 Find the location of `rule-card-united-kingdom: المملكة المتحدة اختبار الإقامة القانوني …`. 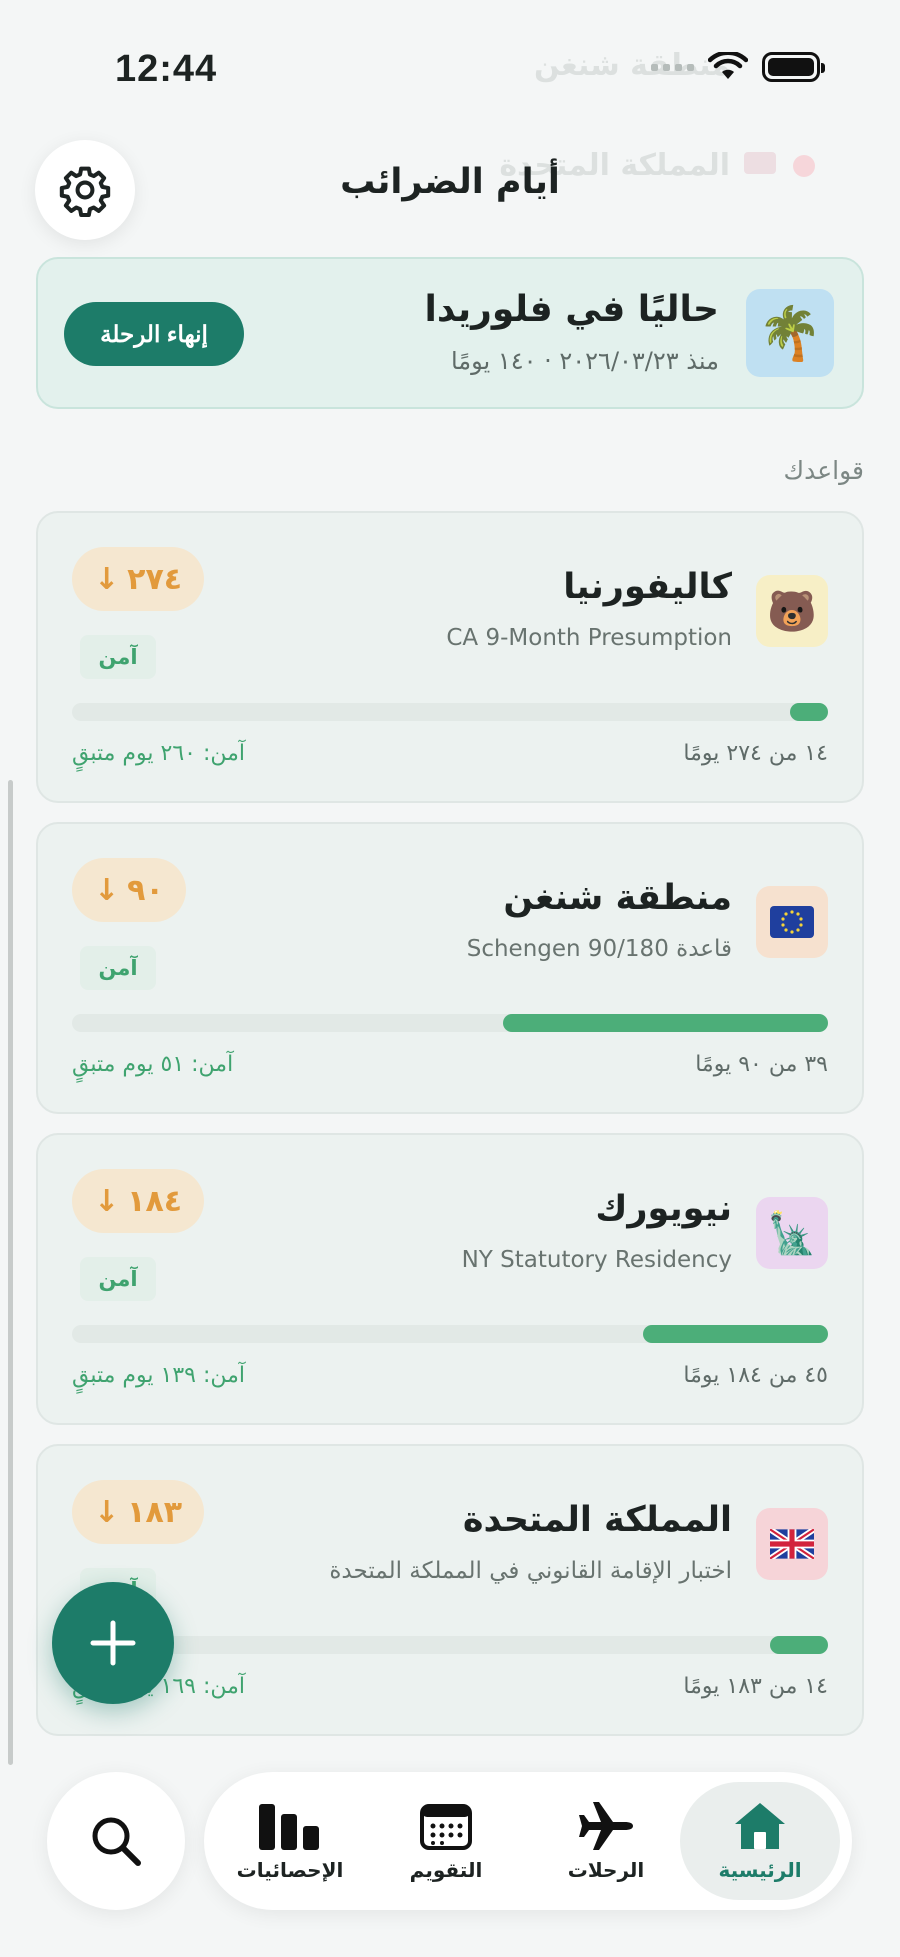

rule-card-united-kingdom: المملكة المتحدة اختبار الإقامة القانوني … is located at coordinates (450, 1590).